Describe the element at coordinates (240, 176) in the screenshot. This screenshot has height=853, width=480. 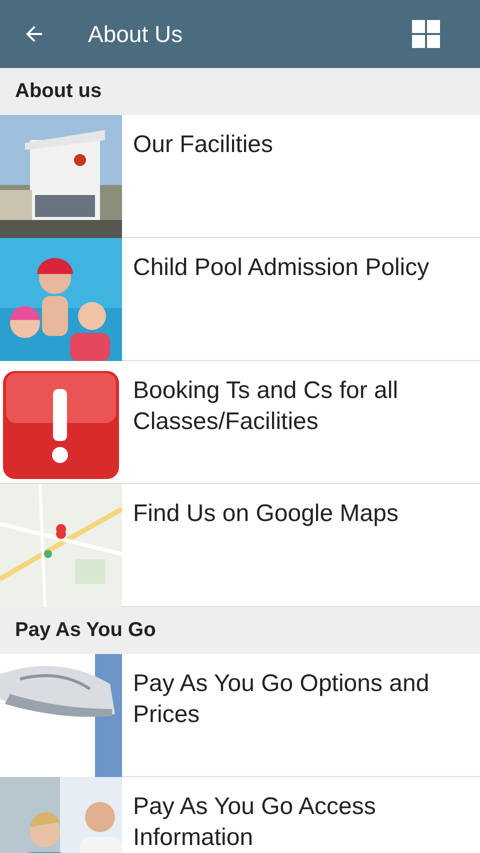
I see `list-item: Our Facilities` at that location.